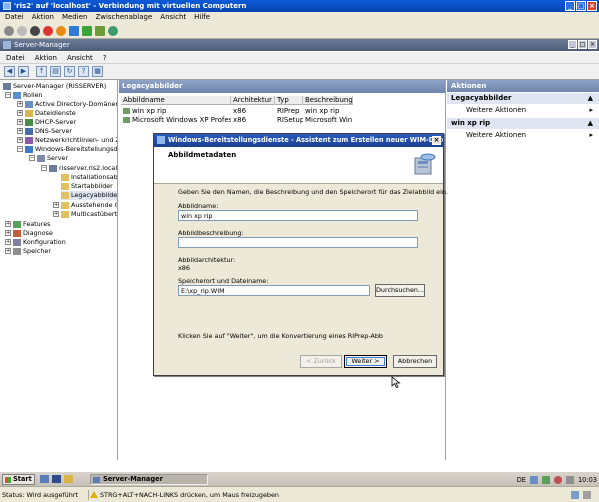  I want to click on actions-section-legacyabbilder: Legacyabbilder ▲, so click(523, 98).